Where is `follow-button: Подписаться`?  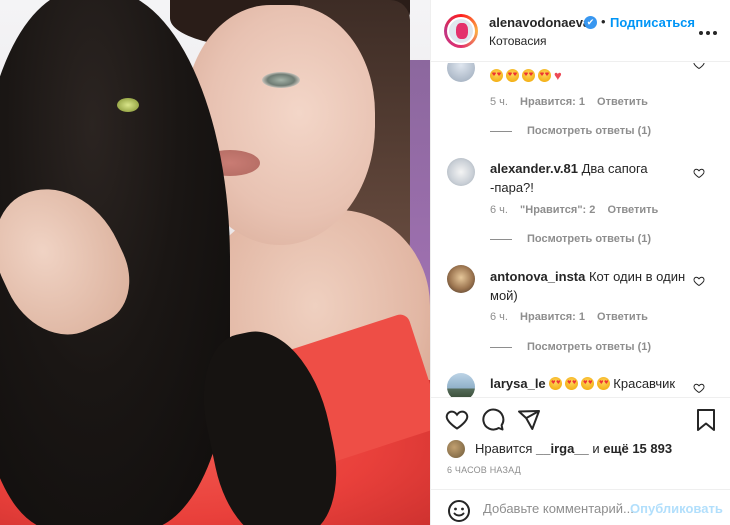
follow-button: Подписаться is located at coordinates (652, 22).